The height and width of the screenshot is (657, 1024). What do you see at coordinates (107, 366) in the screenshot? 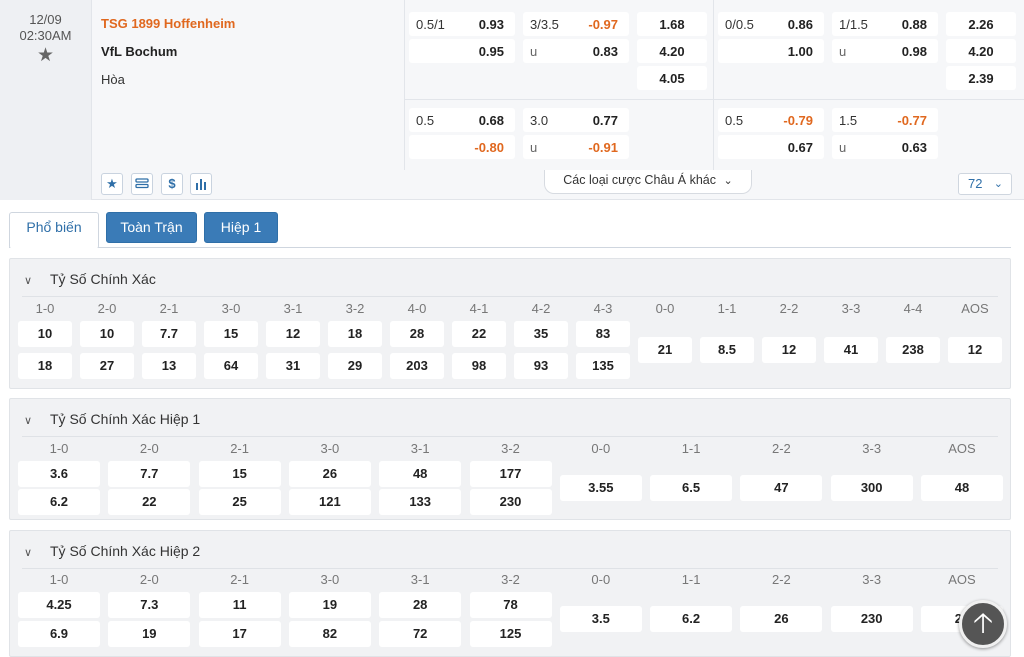
I see `score-odds-away: 27` at bounding box center [107, 366].